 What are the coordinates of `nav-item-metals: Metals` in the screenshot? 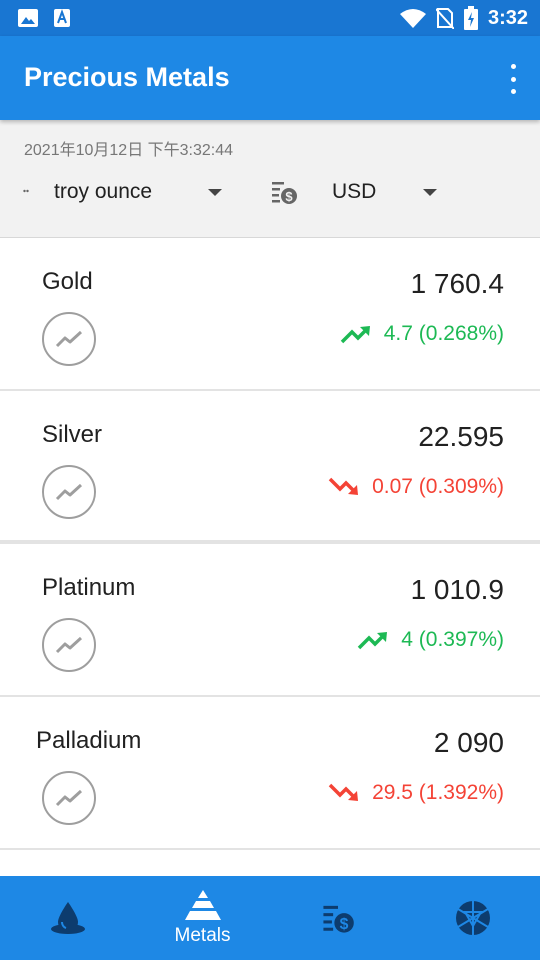 It's located at (202, 918).